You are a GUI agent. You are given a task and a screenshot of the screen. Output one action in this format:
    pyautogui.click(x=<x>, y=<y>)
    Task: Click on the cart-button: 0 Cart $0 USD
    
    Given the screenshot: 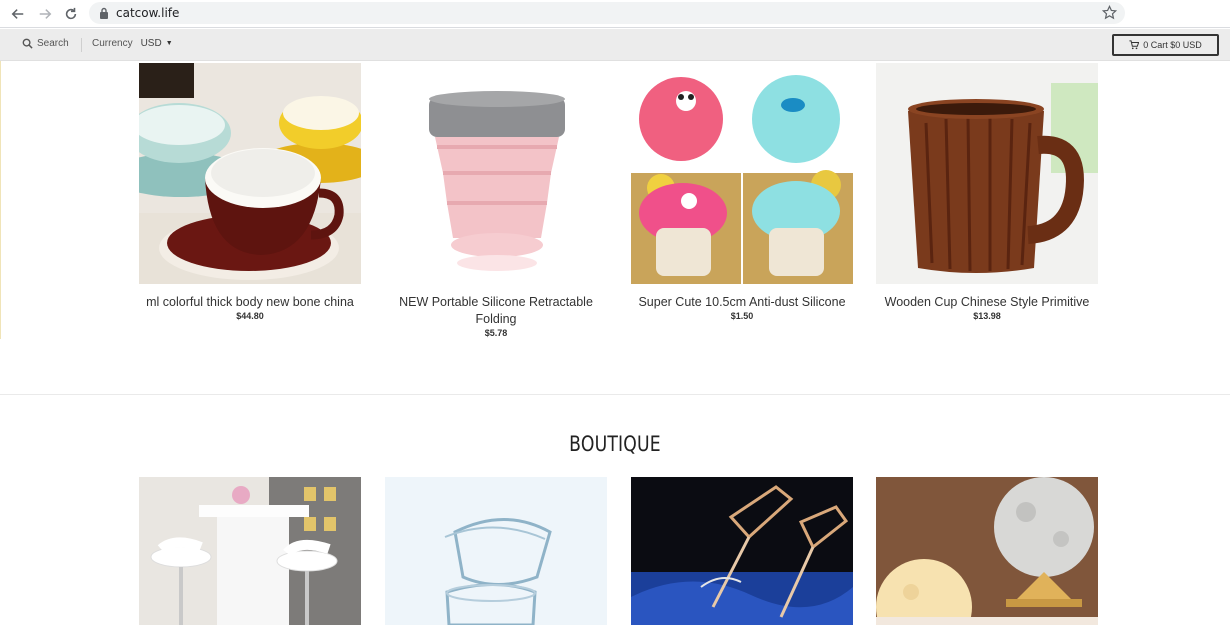 What is the action you would take?
    pyautogui.click(x=1165, y=45)
    